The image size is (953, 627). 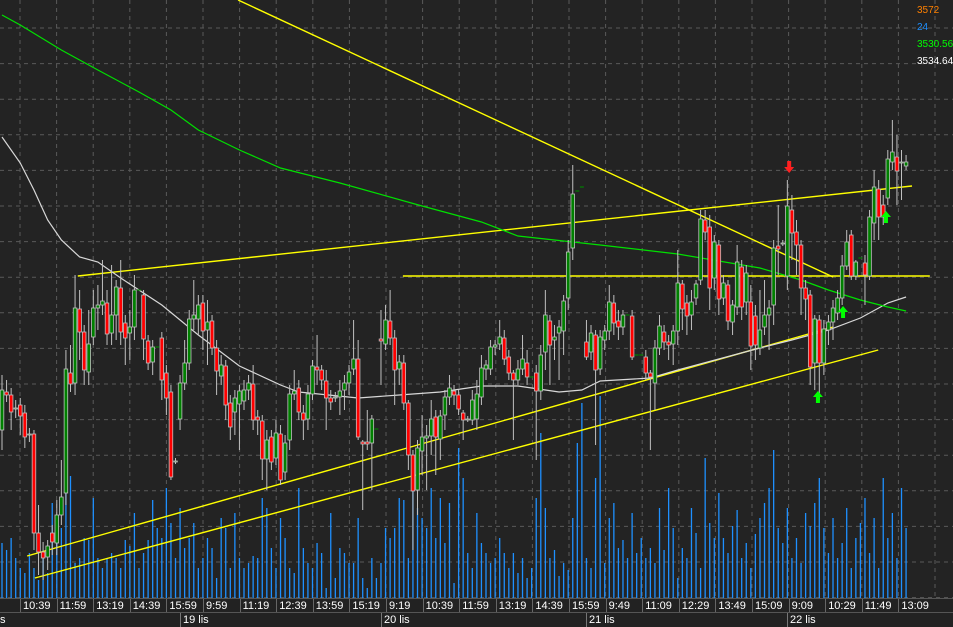 I want to click on time-tick-label: 15:19, so click(x=364, y=606).